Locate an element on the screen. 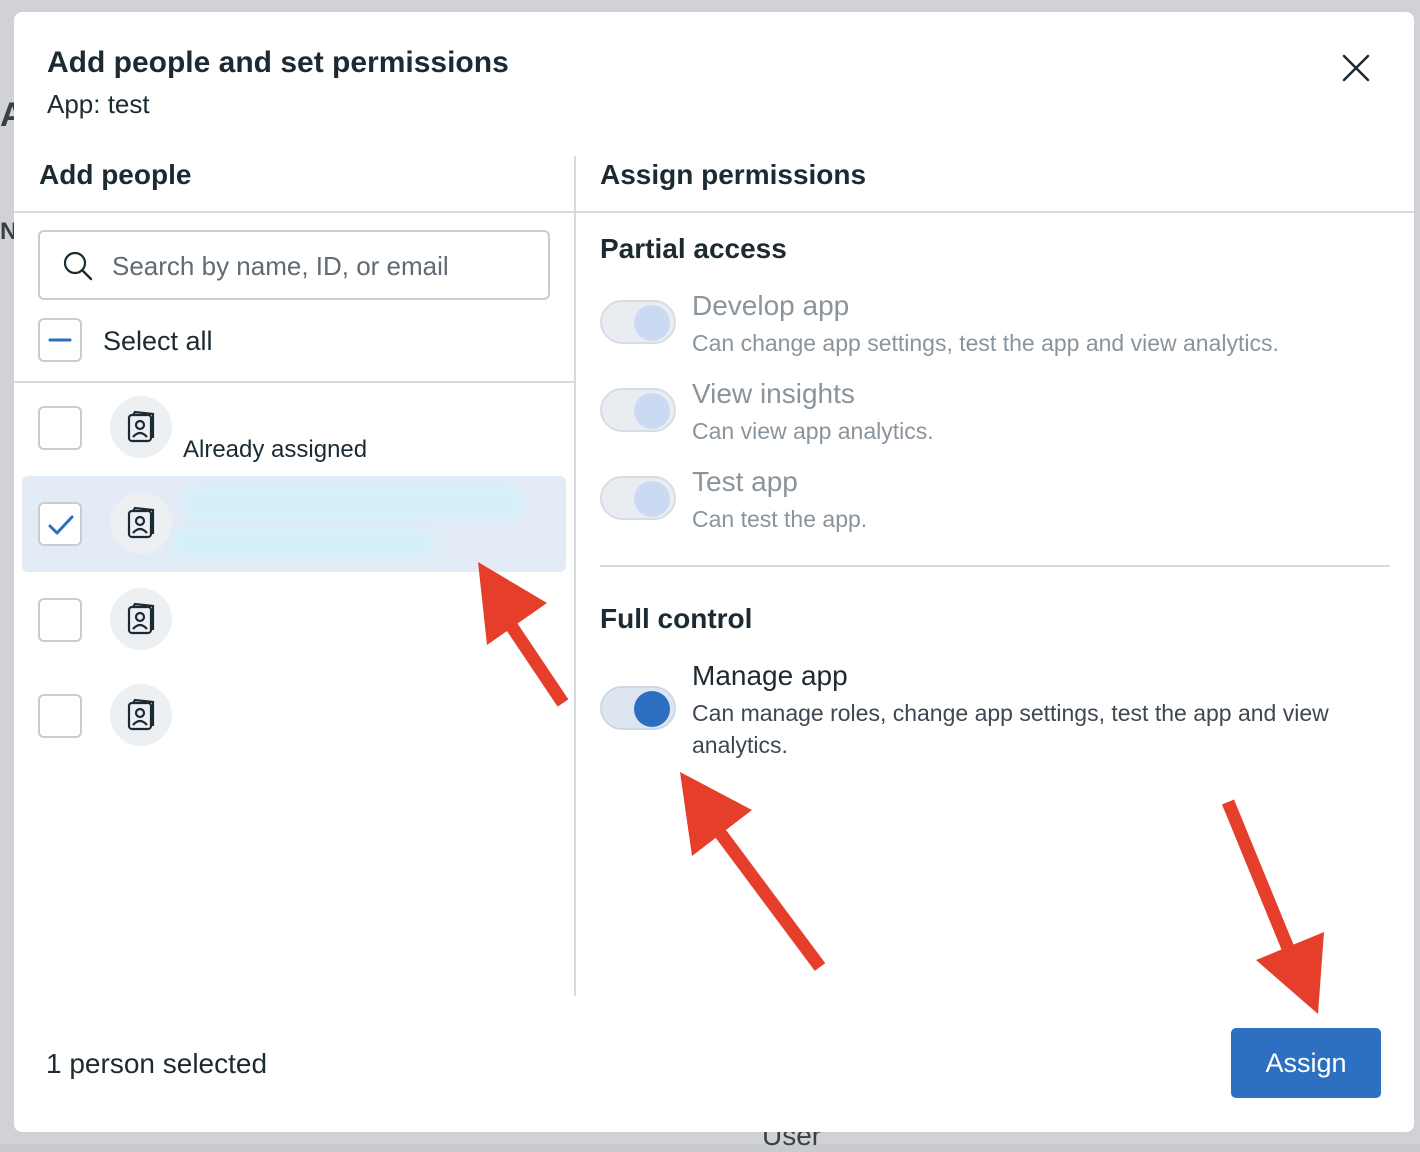 The width and height of the screenshot is (1420, 1152). add-people-heading: Add people is located at coordinates (115, 174).